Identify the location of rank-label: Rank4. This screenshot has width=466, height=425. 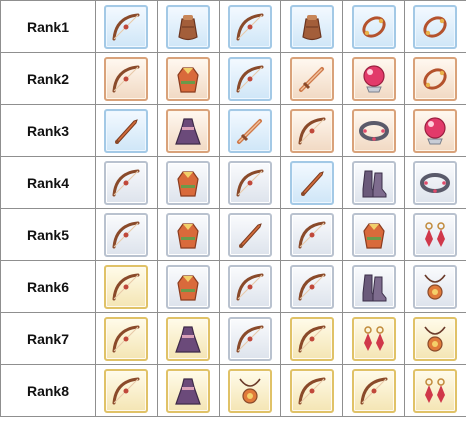
(48, 182).